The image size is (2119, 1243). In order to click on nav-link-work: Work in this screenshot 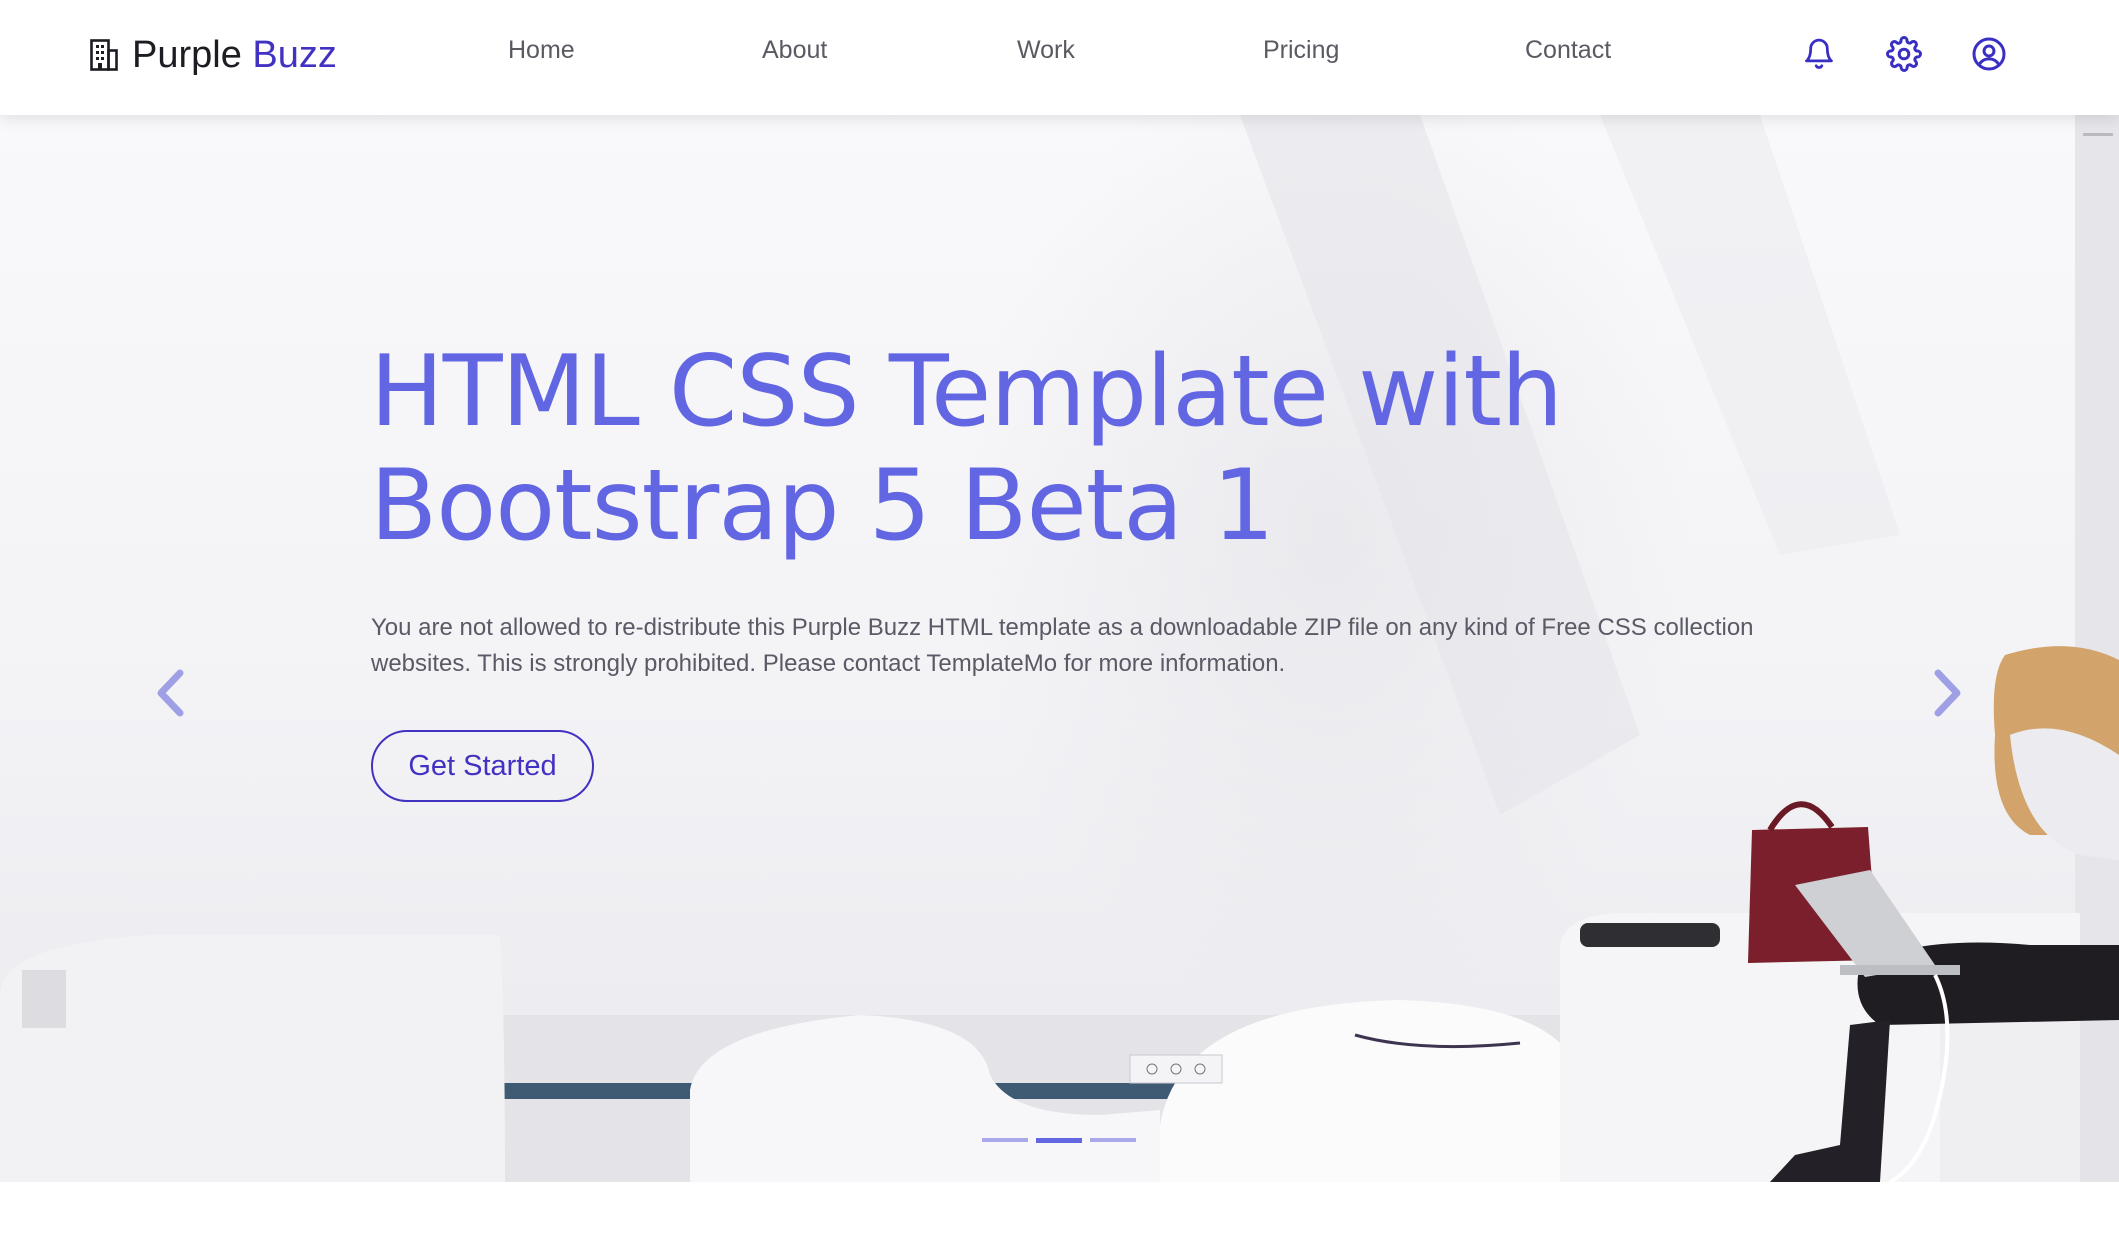, I will do `click(1046, 50)`.